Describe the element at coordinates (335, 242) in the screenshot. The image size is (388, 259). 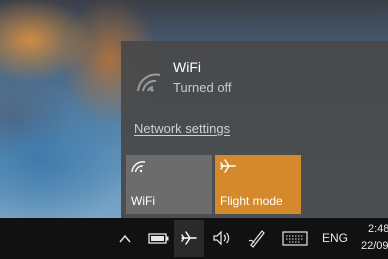
I see `input-language-indicator: ENG` at that location.